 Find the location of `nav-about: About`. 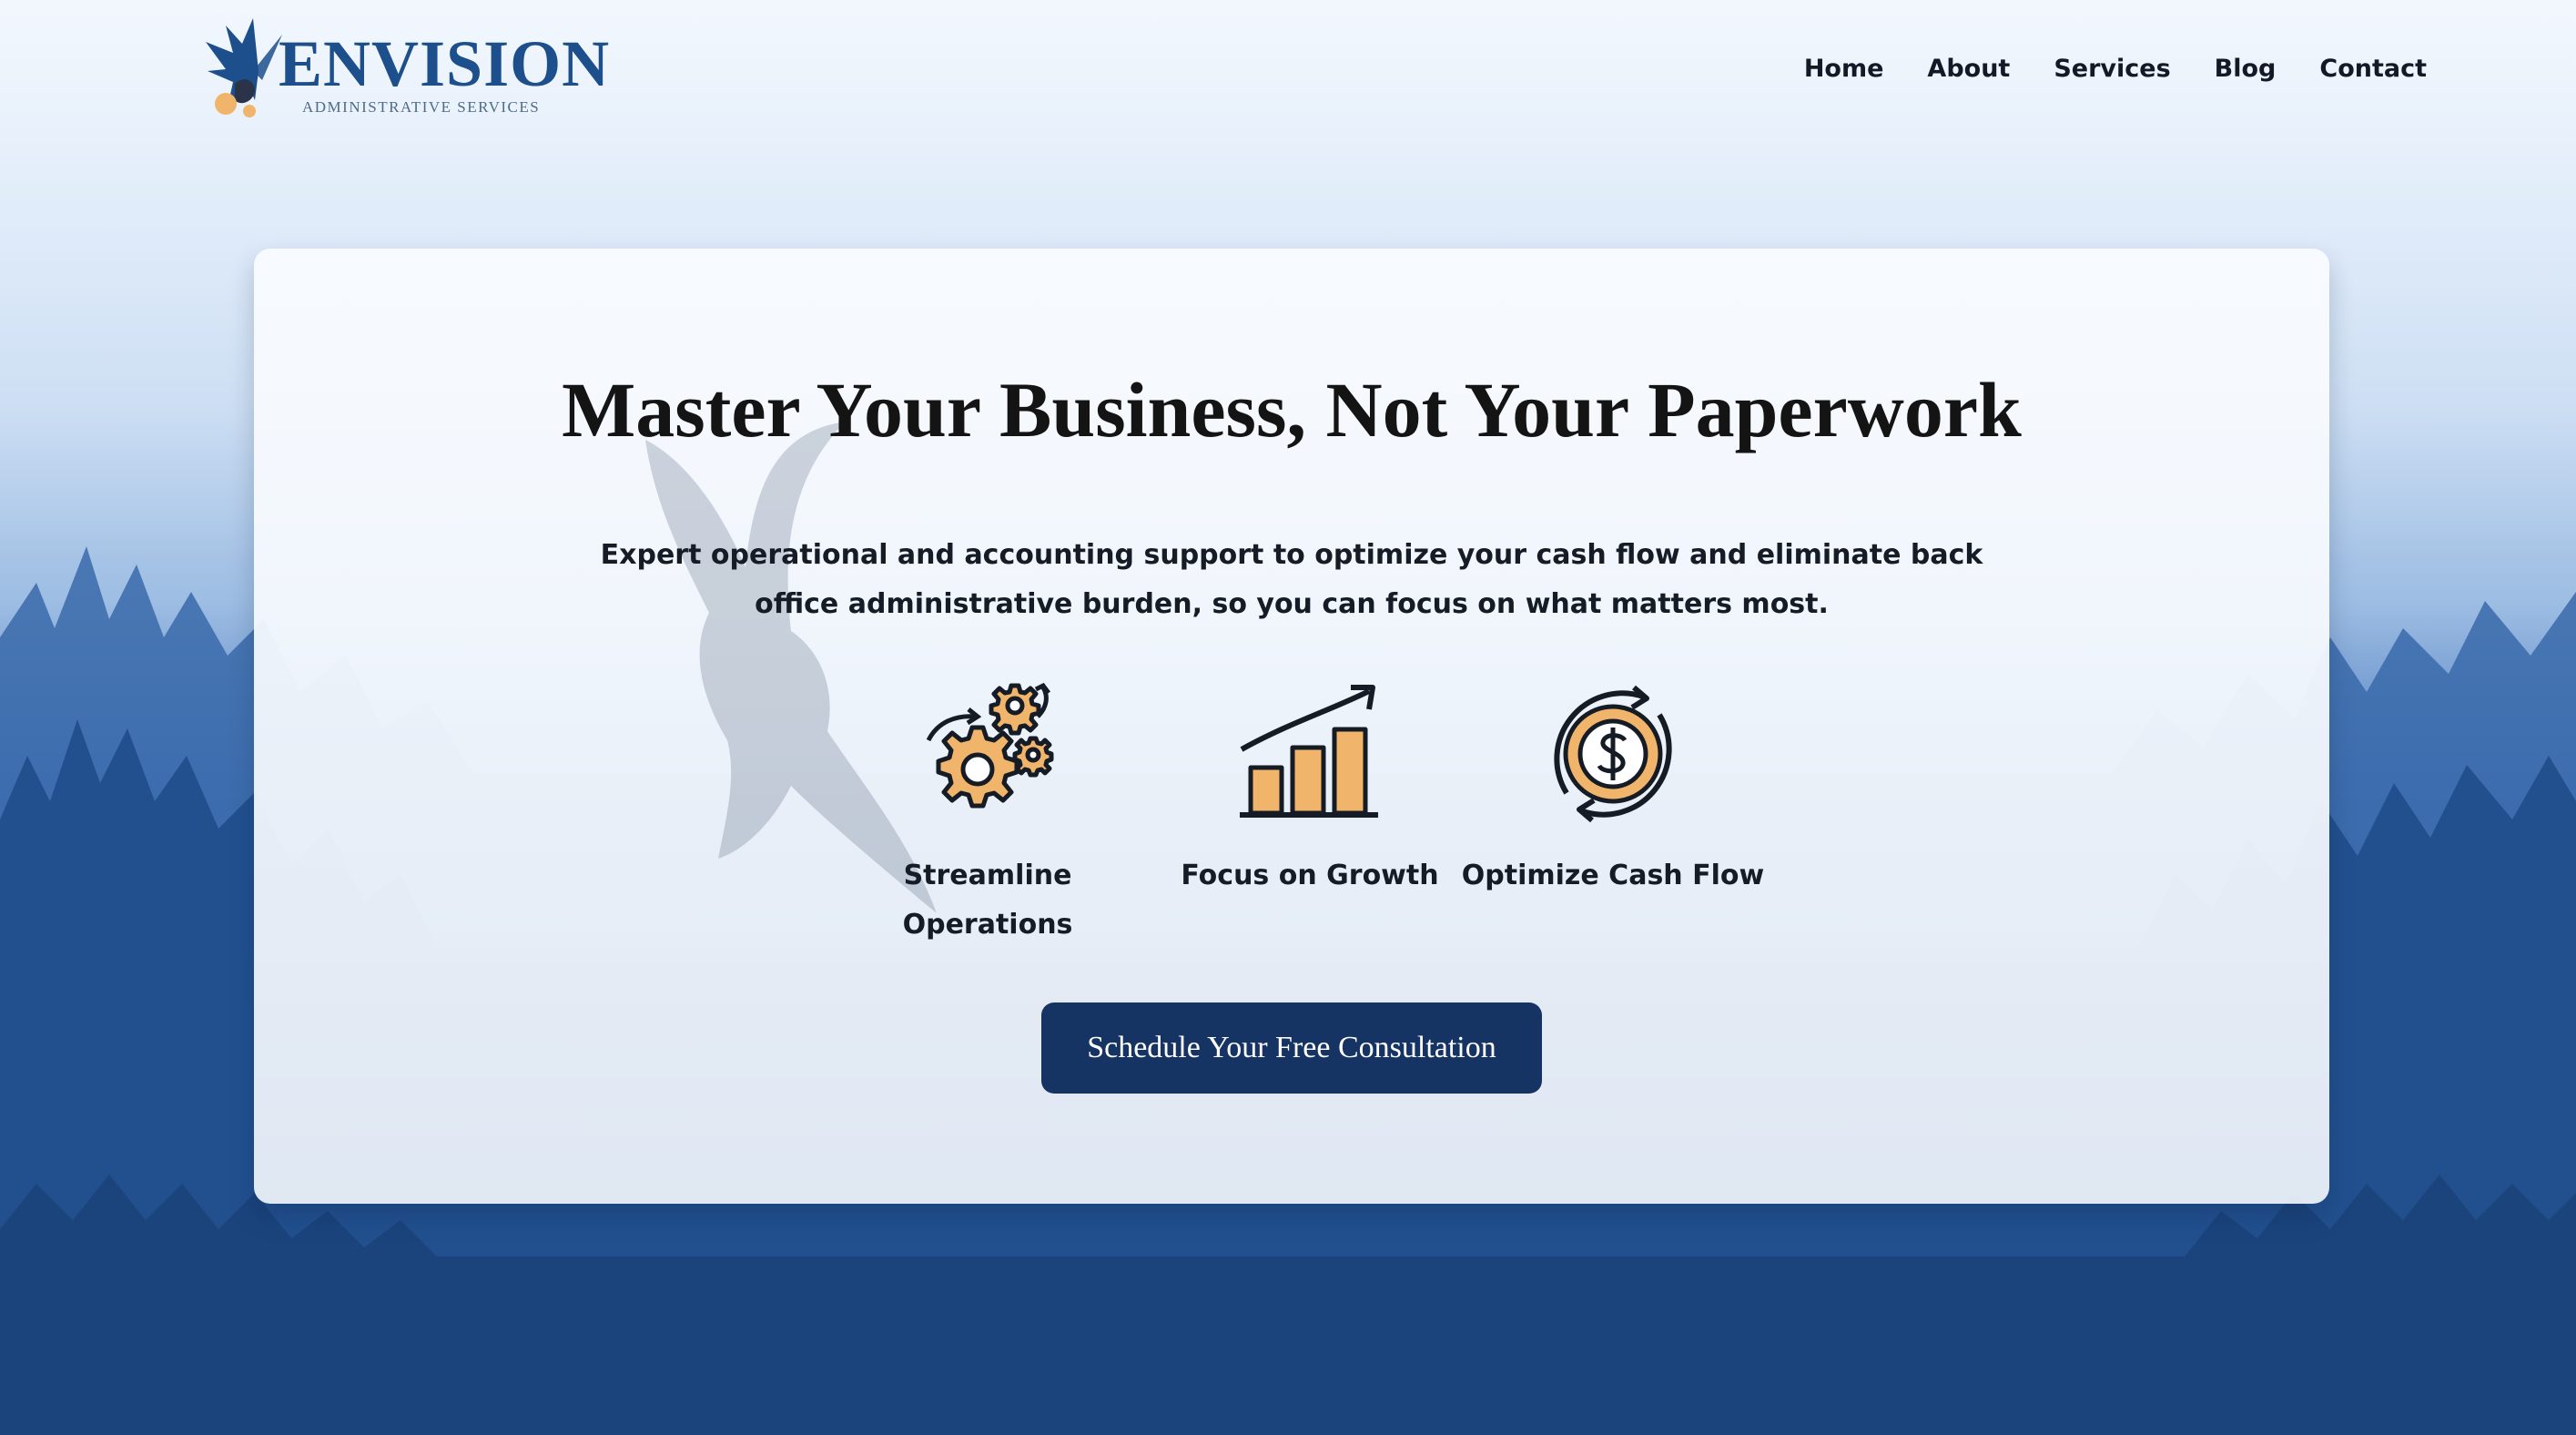

nav-about: About is located at coordinates (1968, 69).